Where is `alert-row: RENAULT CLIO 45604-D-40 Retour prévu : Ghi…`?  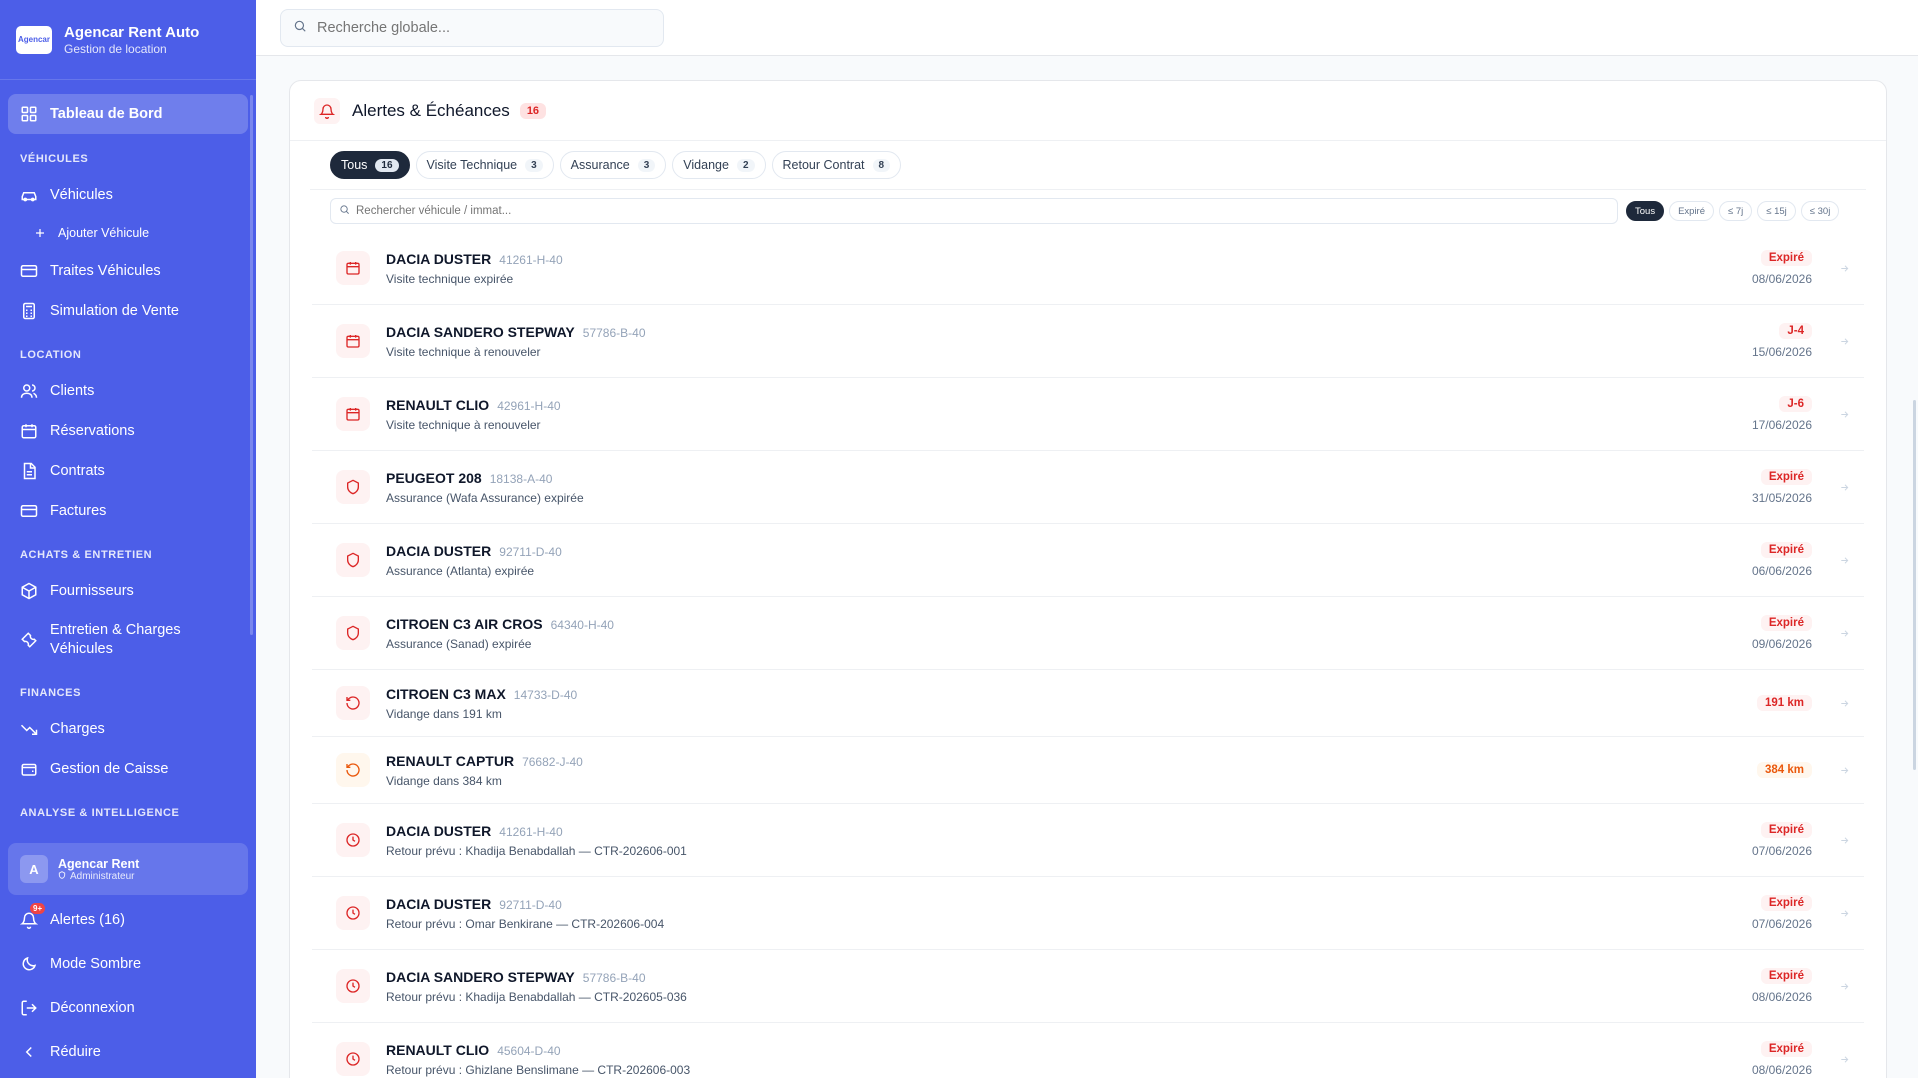 alert-row: RENAULT CLIO 45604-D-40 Retour prévu : Ghi… is located at coordinates (1088, 1050).